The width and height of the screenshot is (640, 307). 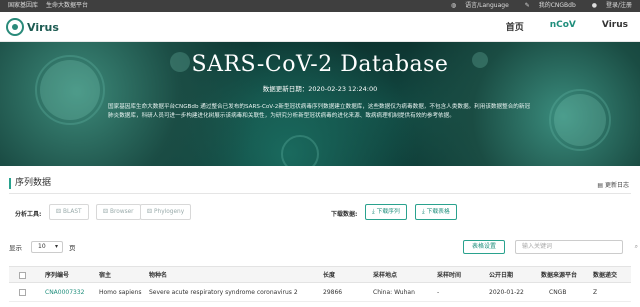 What do you see at coordinates (608, 5) in the screenshot?
I see `login-register-link: ● 登录/注册` at bounding box center [608, 5].